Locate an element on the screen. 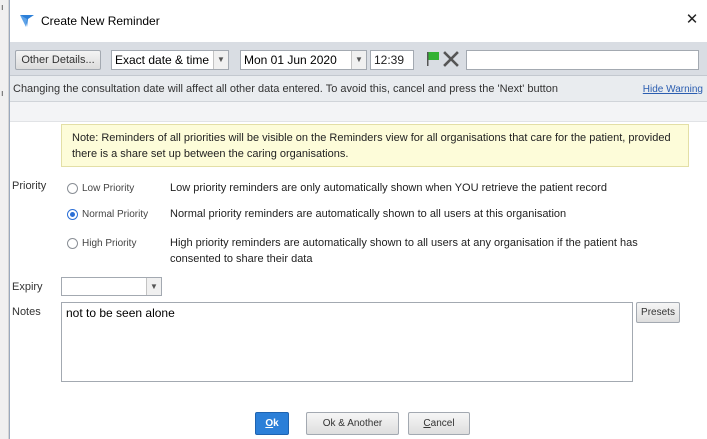 This screenshot has width=707, height=439. date-type-value: Exact date & time is located at coordinates (162, 60).